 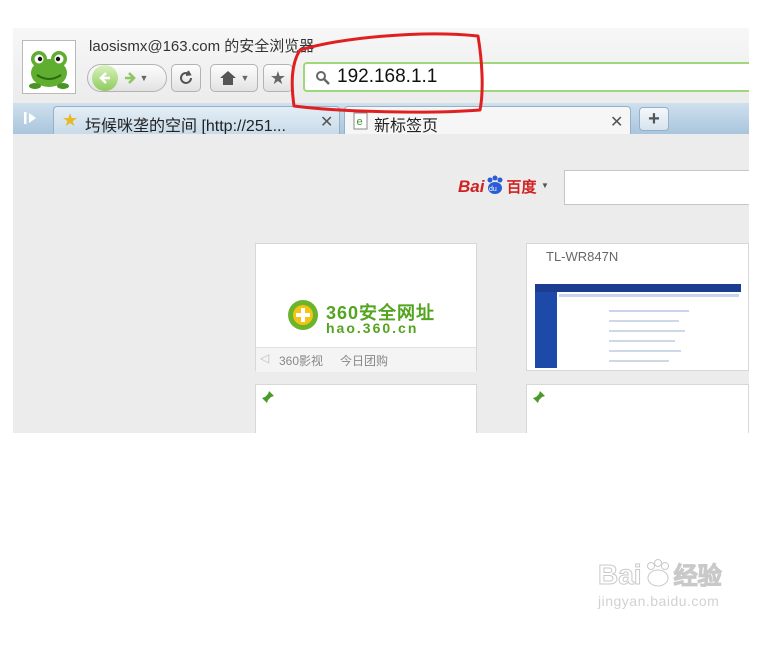 I want to click on speed-dial-tile: 360安全网址 hao.360.cn ◁ 360影视 今日团购, so click(x=366, y=307).